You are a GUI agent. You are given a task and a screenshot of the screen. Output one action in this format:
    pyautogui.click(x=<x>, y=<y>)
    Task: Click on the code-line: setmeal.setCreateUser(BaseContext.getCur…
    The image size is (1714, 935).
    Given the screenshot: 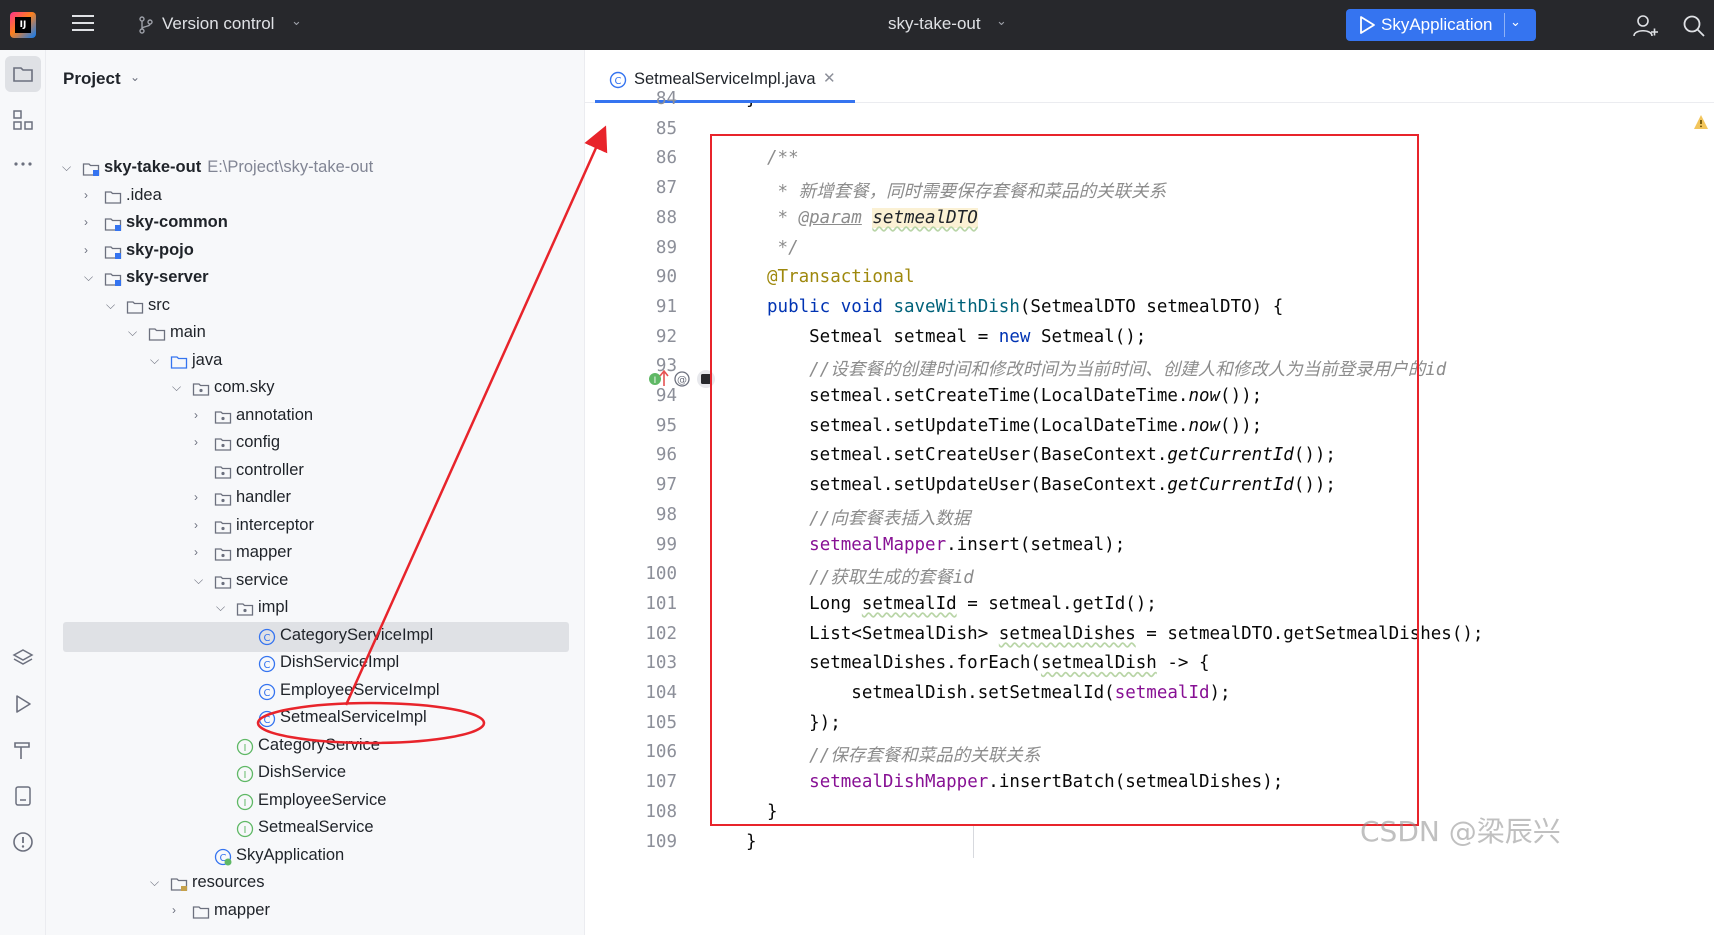 What is the action you would take?
    pyautogui.click(x=1051, y=455)
    